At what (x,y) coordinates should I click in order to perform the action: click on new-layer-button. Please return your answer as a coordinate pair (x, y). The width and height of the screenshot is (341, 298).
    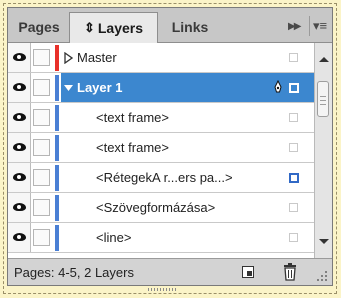
    Looking at the image, I should click on (248, 272).